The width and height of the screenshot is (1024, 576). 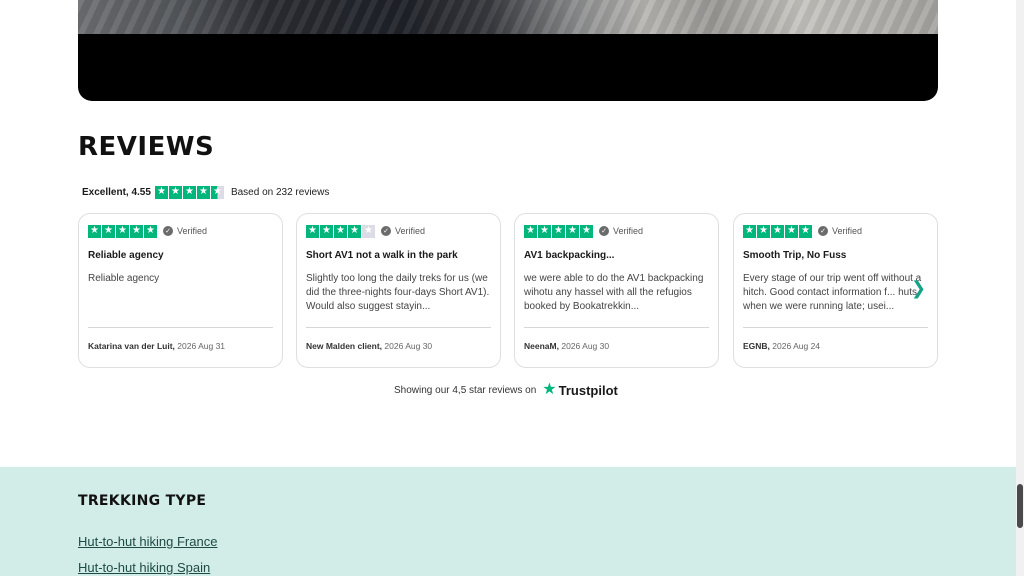 What do you see at coordinates (508, 17) in the screenshot?
I see `hero-photo` at bounding box center [508, 17].